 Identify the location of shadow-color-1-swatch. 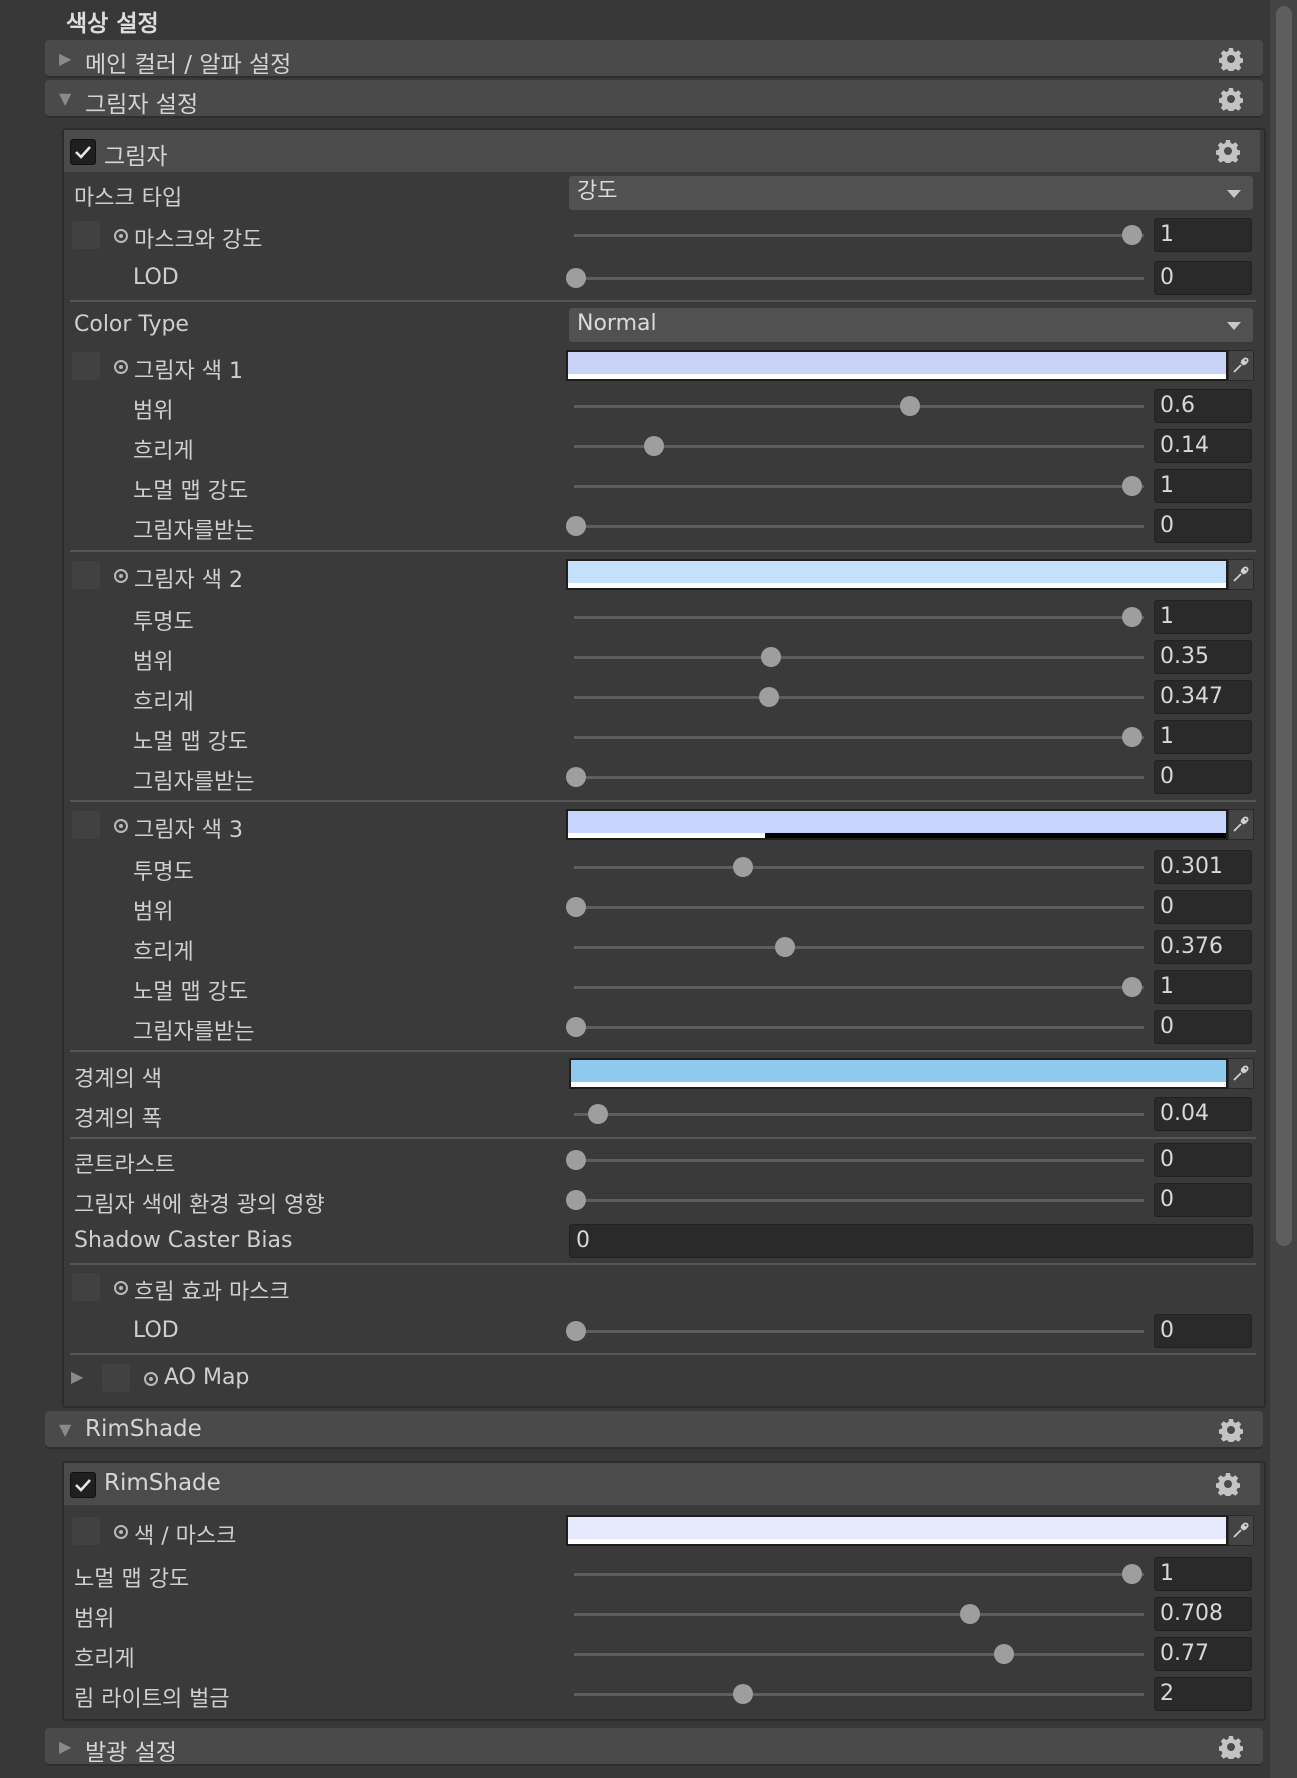
(897, 365).